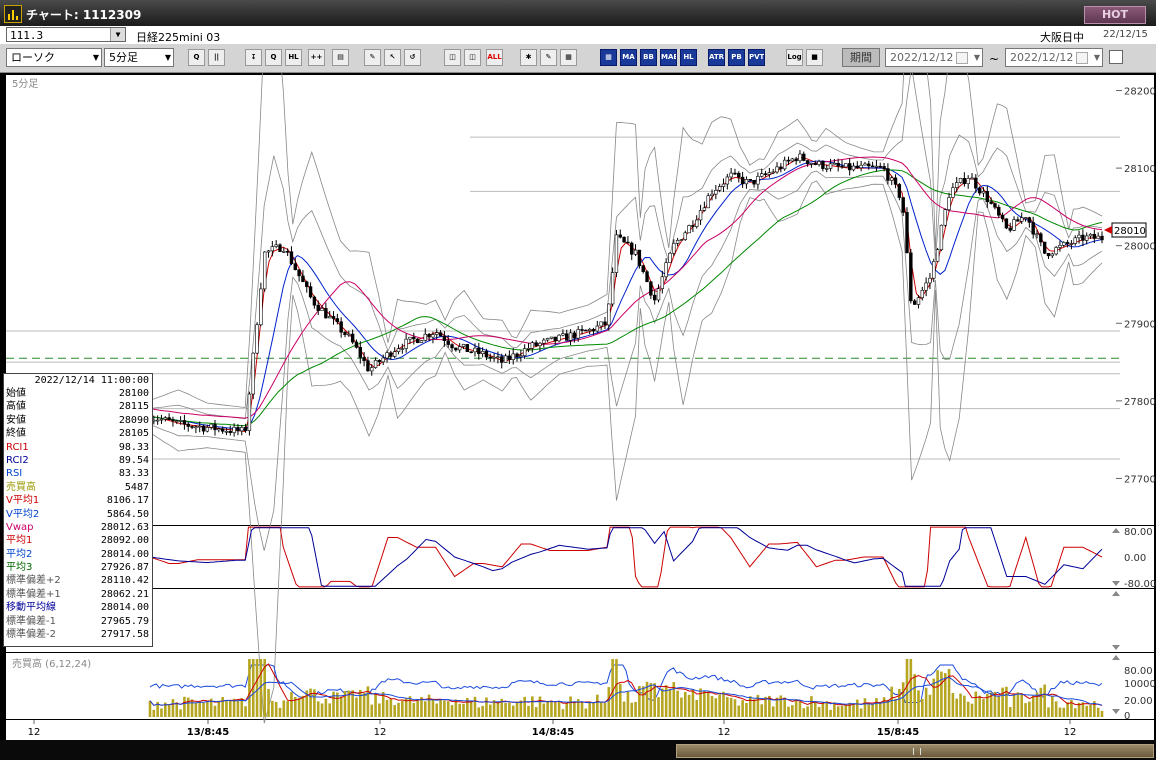 The image size is (1156, 760). What do you see at coordinates (1116, 57) in the screenshot?
I see `range-checkbox` at bounding box center [1116, 57].